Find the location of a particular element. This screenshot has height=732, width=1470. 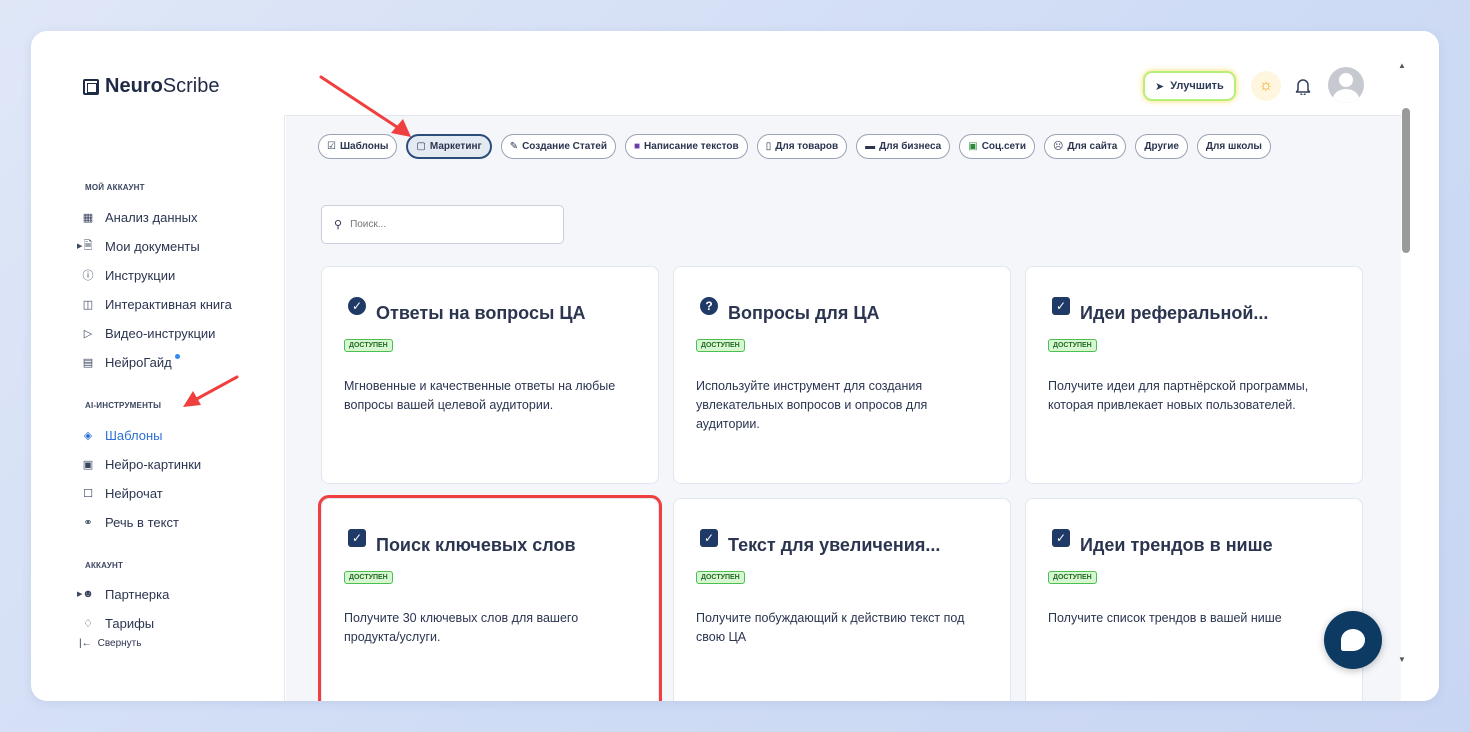

search-icon: ⚲ is located at coordinates (338, 225).